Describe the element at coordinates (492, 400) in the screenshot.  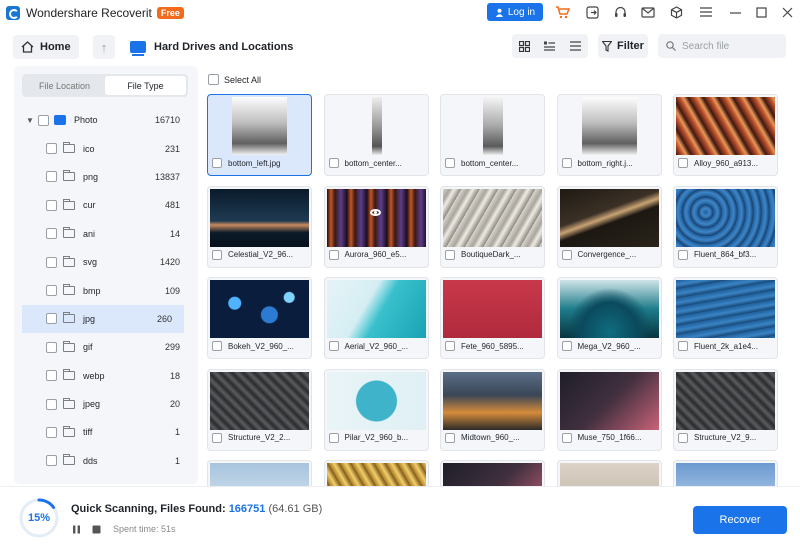
I see `file-thumbnail` at that location.